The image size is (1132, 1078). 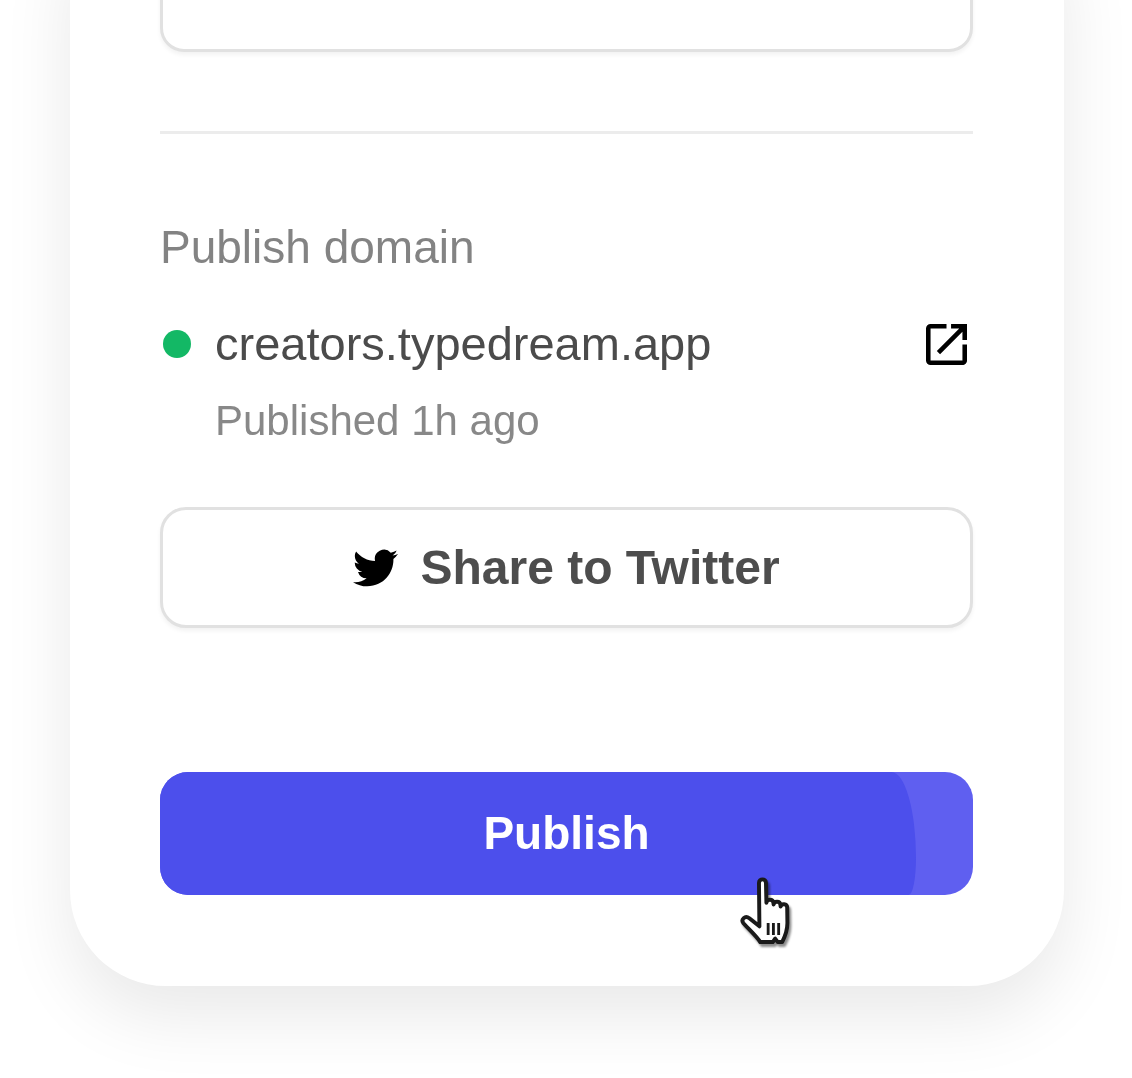 I want to click on publish-button: Publish, so click(x=566, y=833).